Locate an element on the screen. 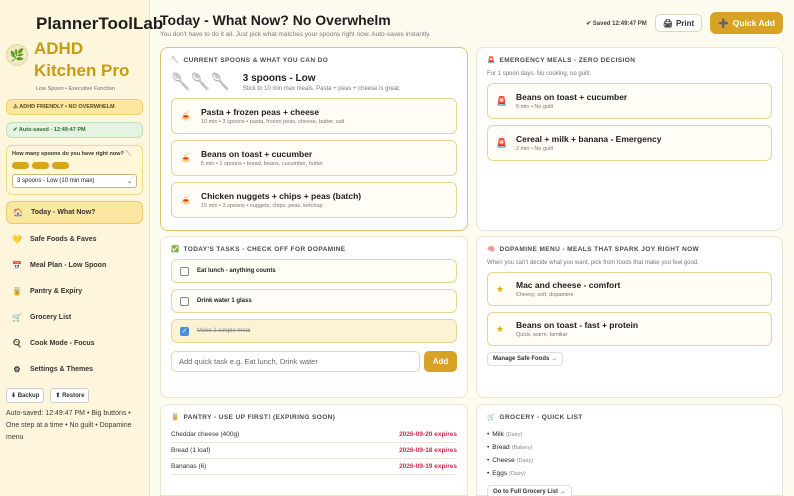 The height and width of the screenshot is (496, 794). spoon-icon: 🥄 is located at coordinates (175, 60).